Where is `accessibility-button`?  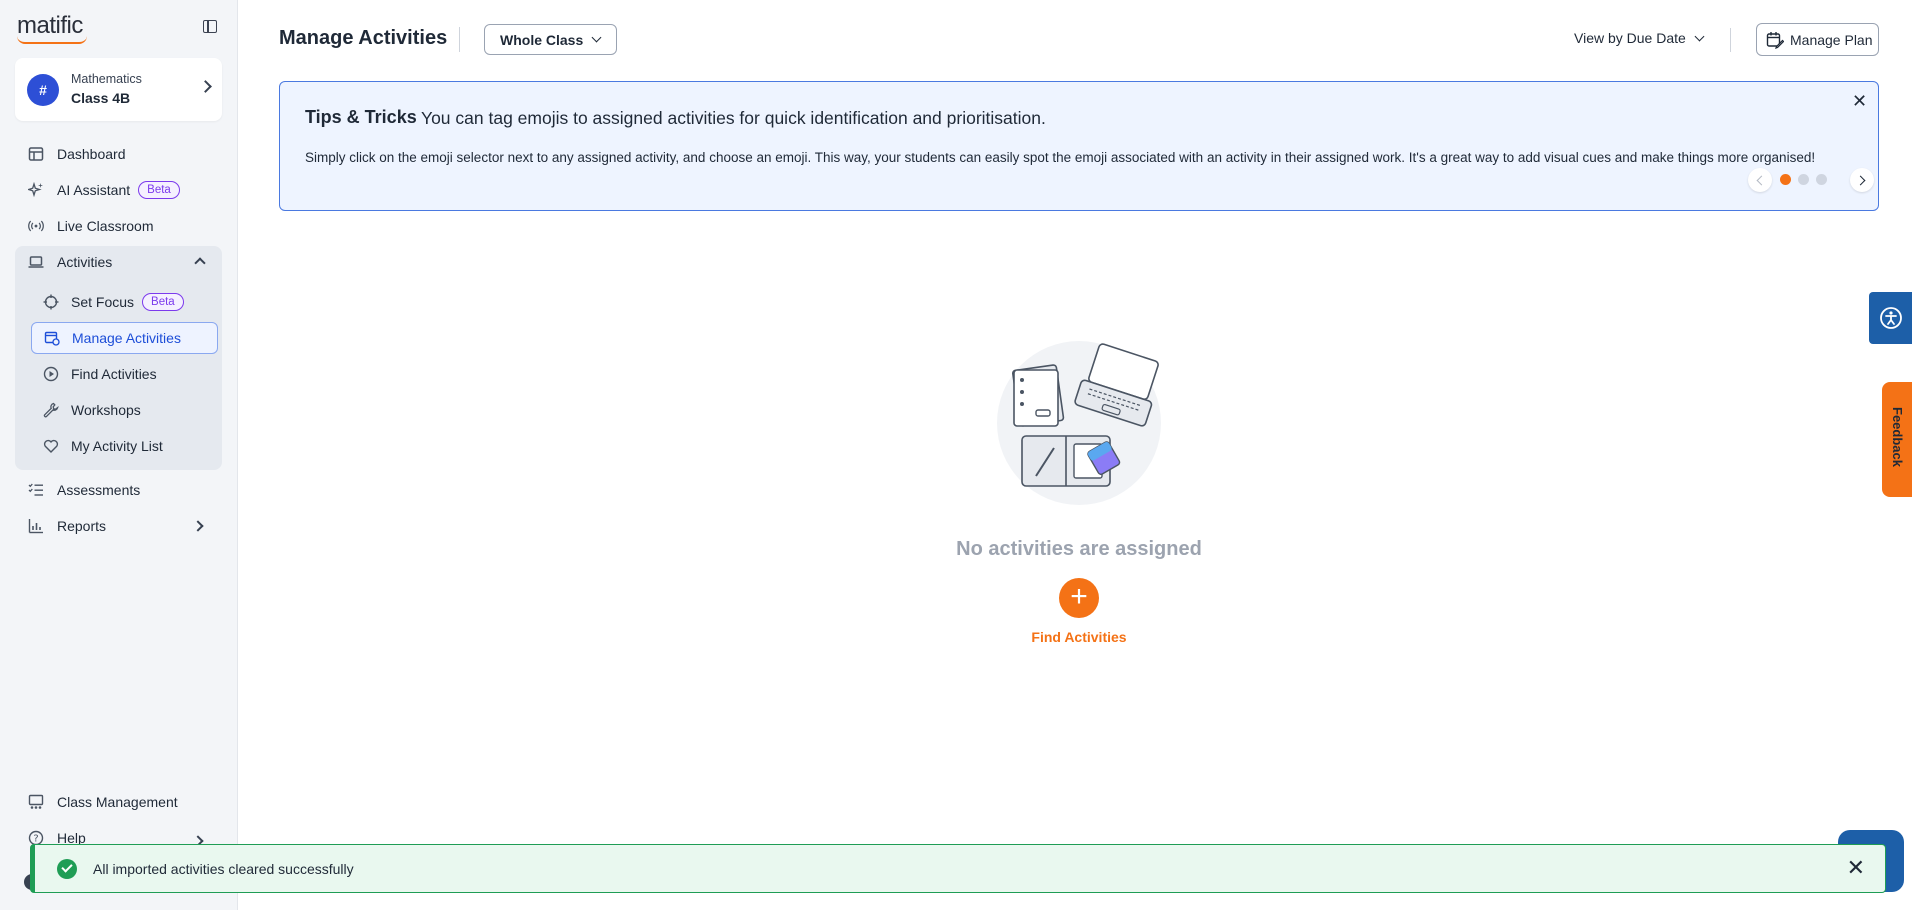 accessibility-button is located at coordinates (1890, 318).